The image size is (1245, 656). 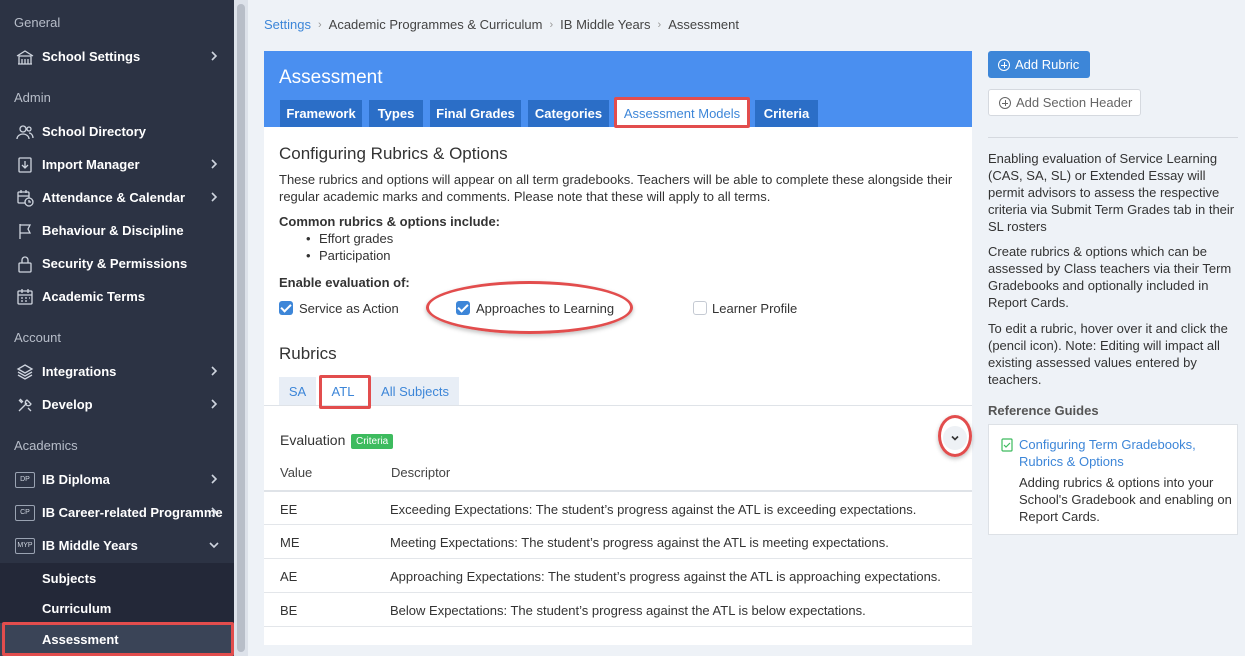 What do you see at coordinates (25, 297) in the screenshot?
I see `calendar-icon` at bounding box center [25, 297].